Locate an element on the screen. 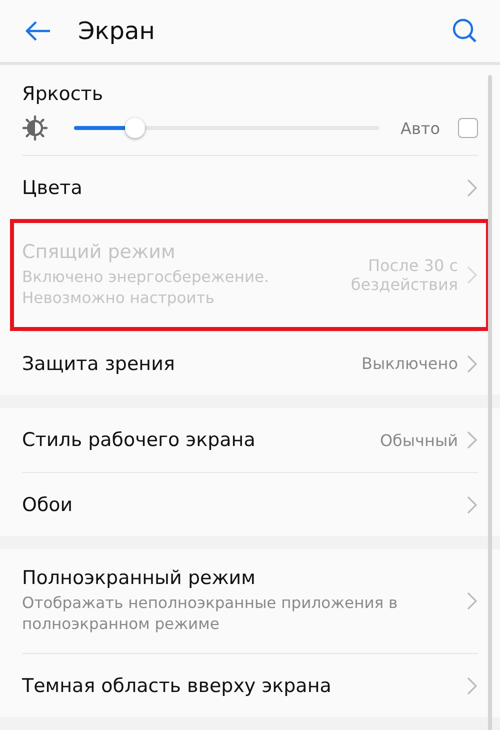  back-button is located at coordinates (38, 31).